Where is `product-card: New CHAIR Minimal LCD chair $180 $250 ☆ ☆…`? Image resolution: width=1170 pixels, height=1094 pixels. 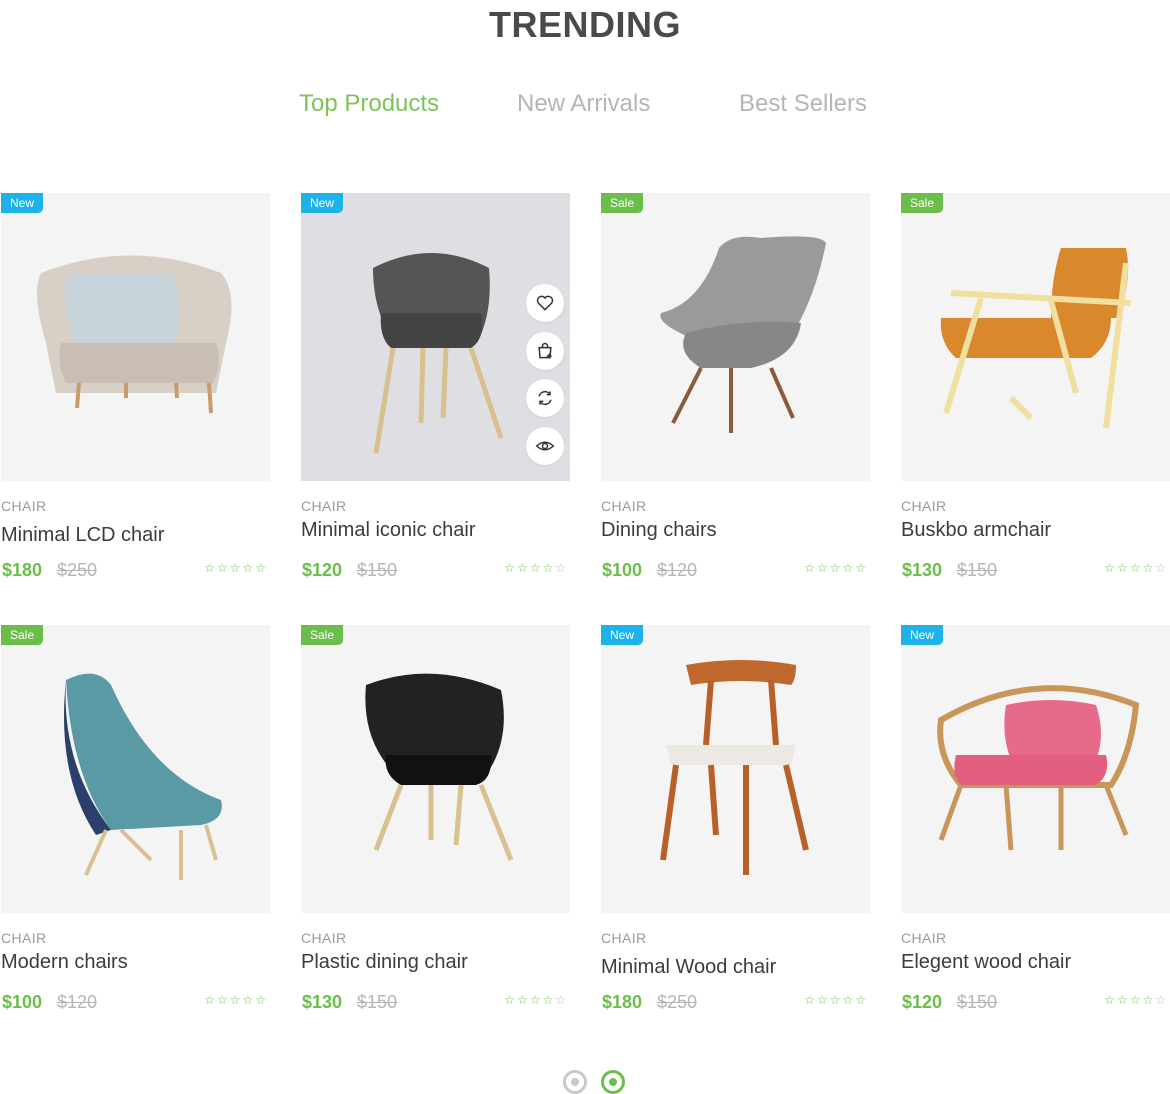 product-card: New CHAIR Minimal LCD chair $180 $250 ☆ ☆… is located at coordinates (136, 393).